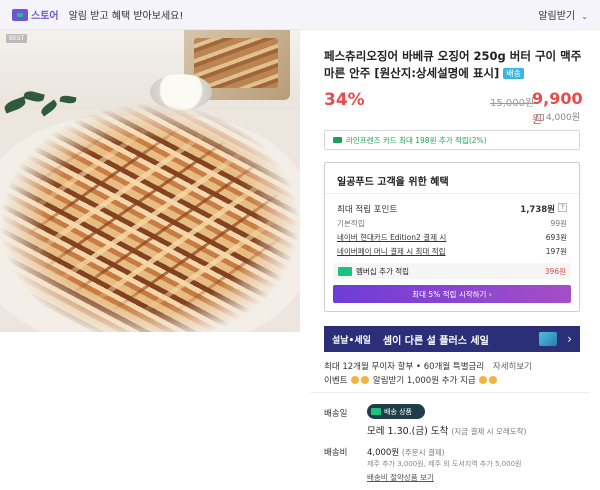 The height and width of the screenshot is (490, 600). I want to click on benefit-row-value: 197원, so click(556, 251).